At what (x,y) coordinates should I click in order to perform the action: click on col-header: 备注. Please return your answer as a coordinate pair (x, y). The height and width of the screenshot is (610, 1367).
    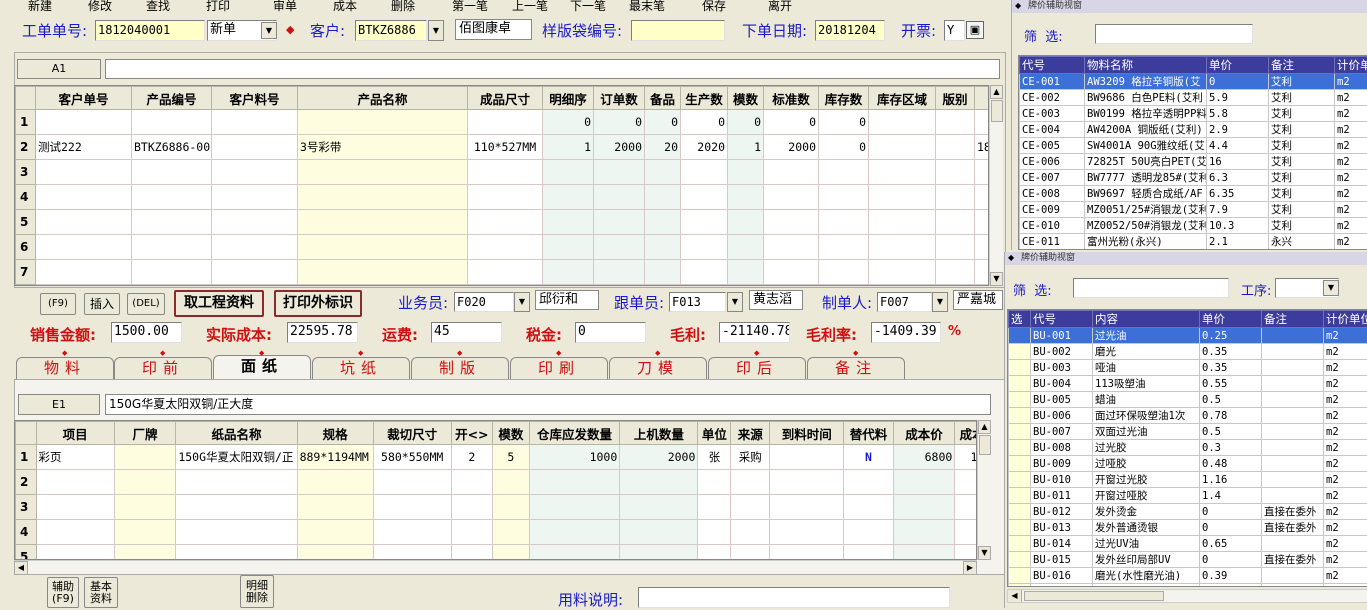
    Looking at the image, I should click on (1293, 319).